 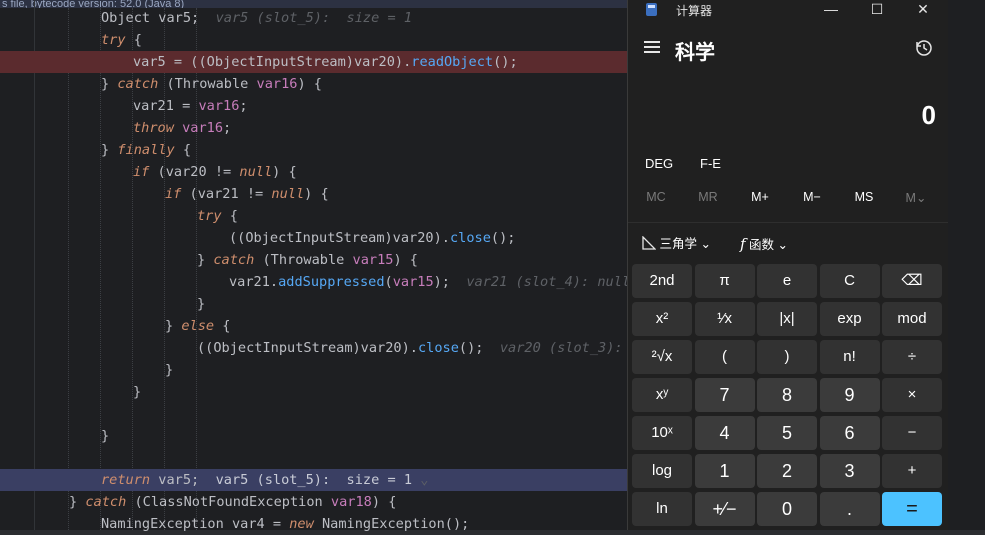 I want to click on key-sqrt: ²√x, so click(x=662, y=357).